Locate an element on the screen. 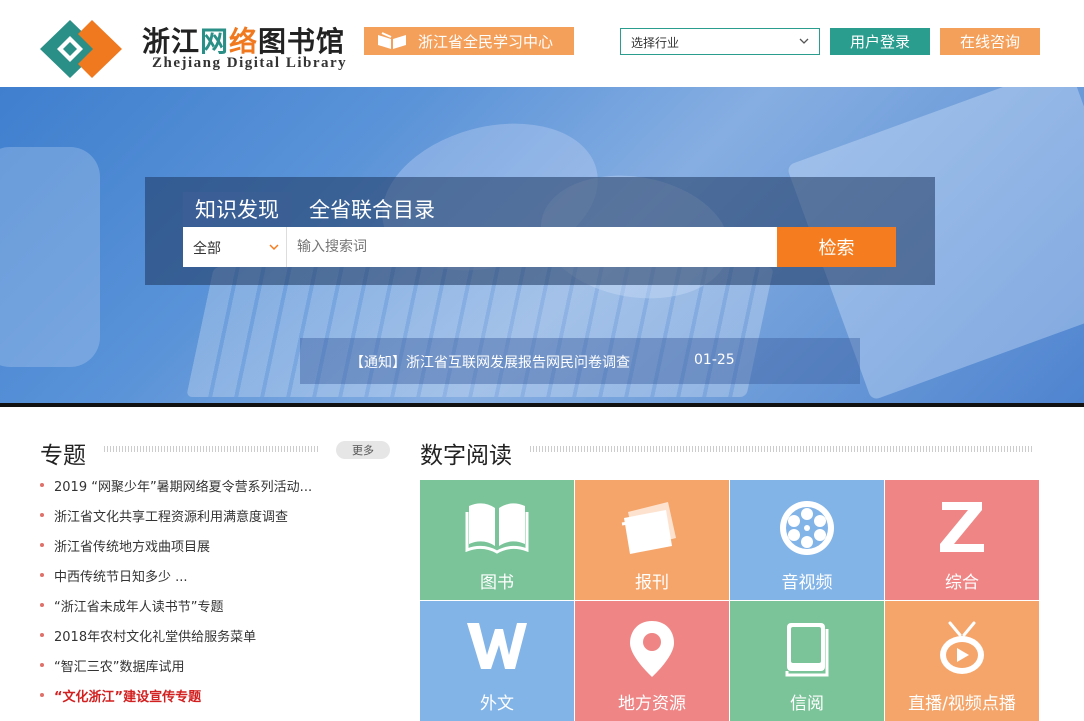  tile-local-resources-label: 地方资源 is located at coordinates (652, 704).